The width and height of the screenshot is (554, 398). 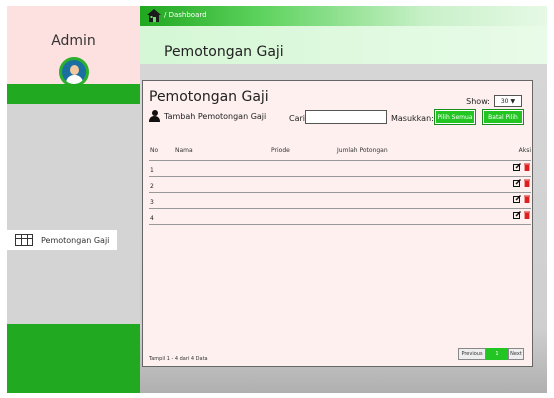 What do you see at coordinates (73, 41) in the screenshot?
I see `sidebar-title: Admin` at bounding box center [73, 41].